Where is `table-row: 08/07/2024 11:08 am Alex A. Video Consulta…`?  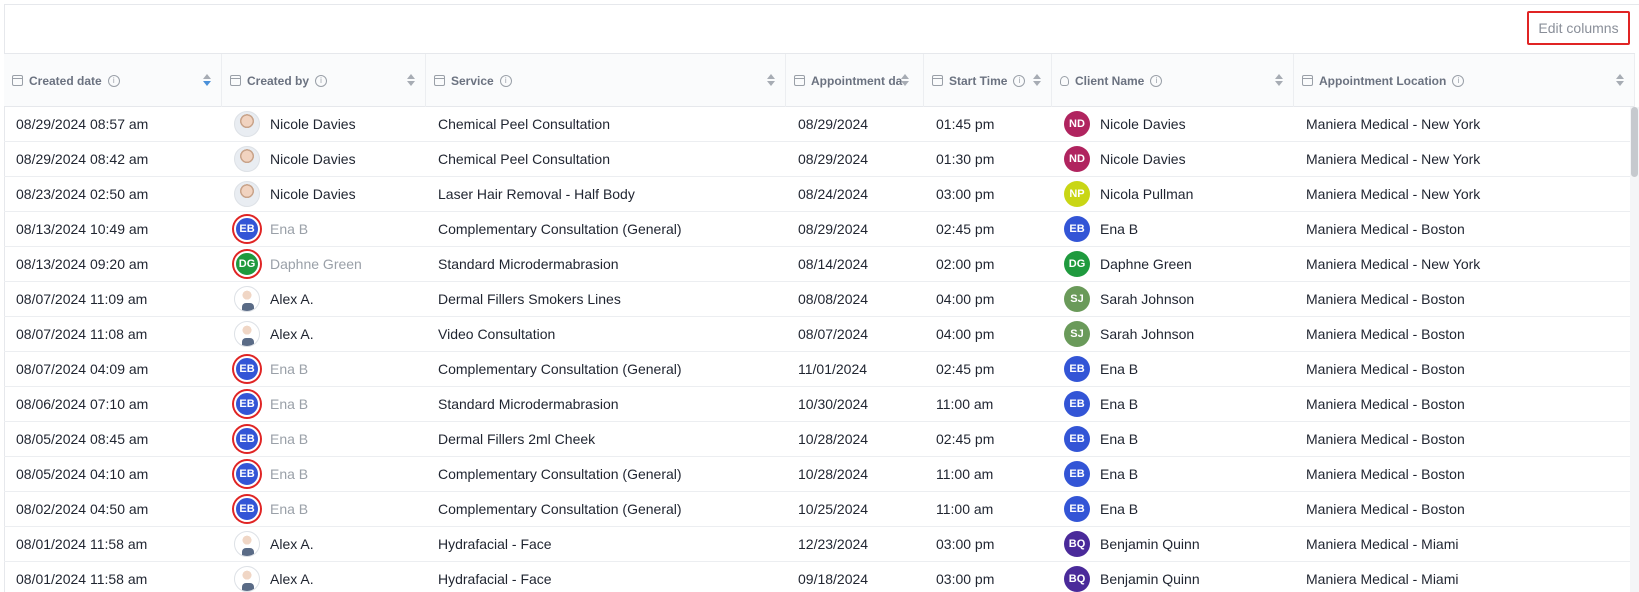
table-row: 08/07/2024 11:08 am Alex A. Video Consulta… is located at coordinates (819, 334).